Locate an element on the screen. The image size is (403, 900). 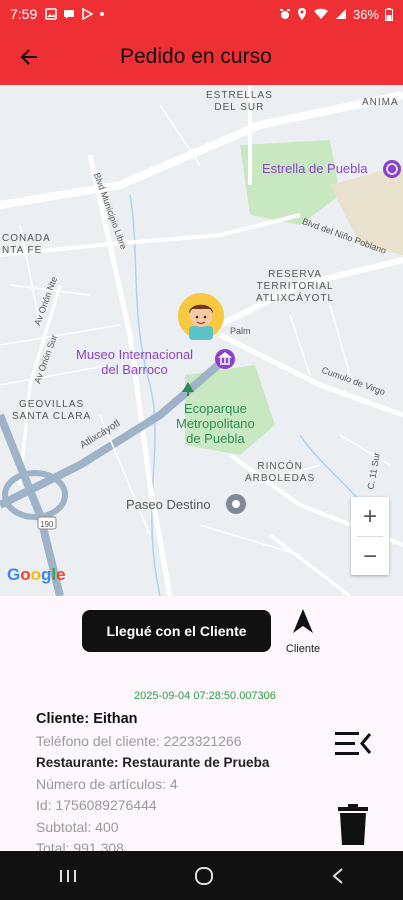
back-button is located at coordinates (30, 56).